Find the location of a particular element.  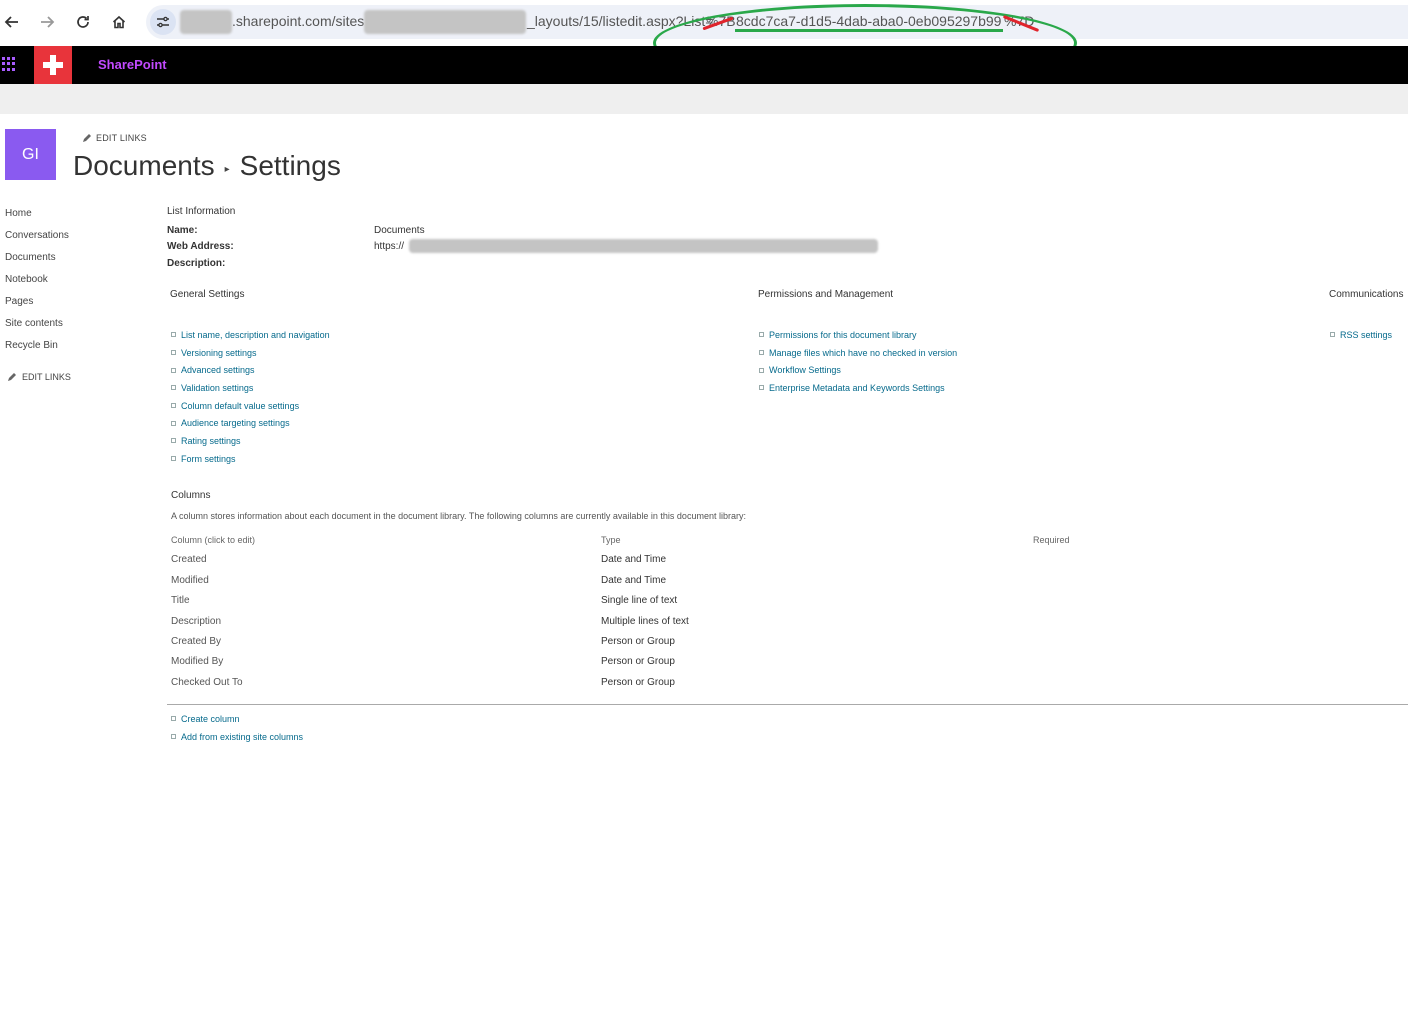

brand-logo is located at coordinates (53, 65).